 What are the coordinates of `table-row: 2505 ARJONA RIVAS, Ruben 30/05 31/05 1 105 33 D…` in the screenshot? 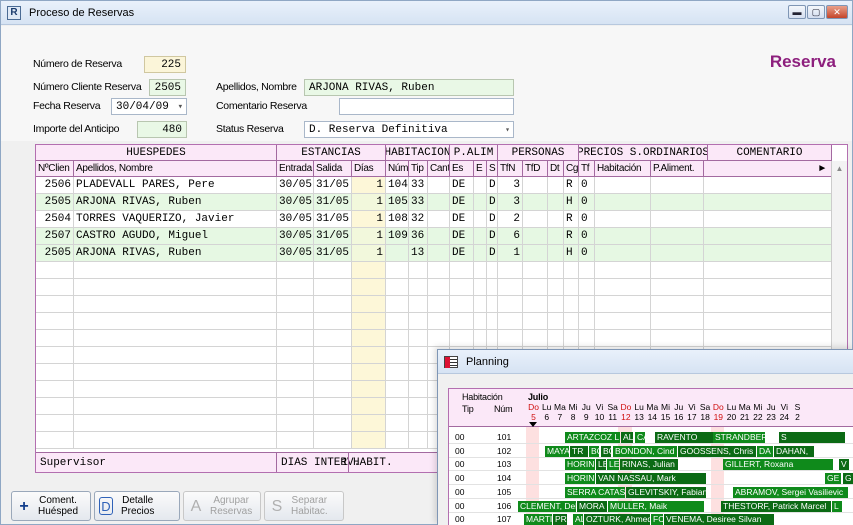 It's located at (434, 202).